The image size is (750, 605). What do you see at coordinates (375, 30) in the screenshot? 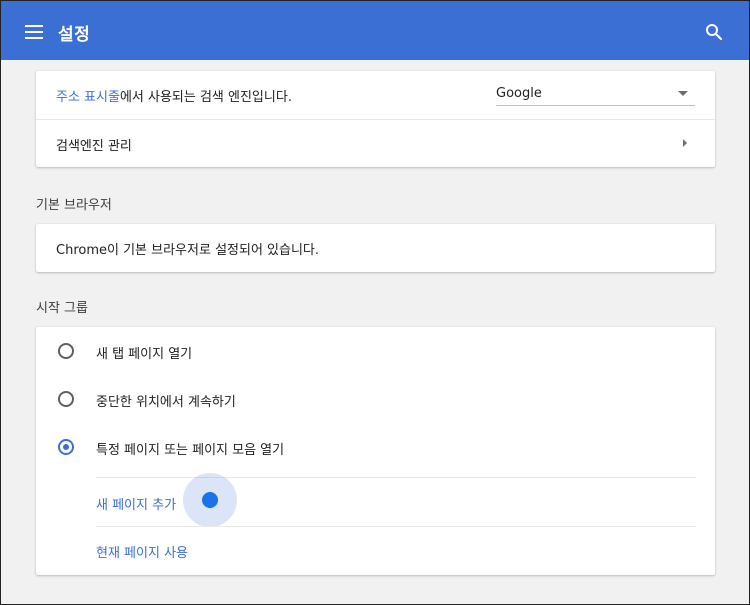
I see `top-toolbar: 설정` at bounding box center [375, 30].